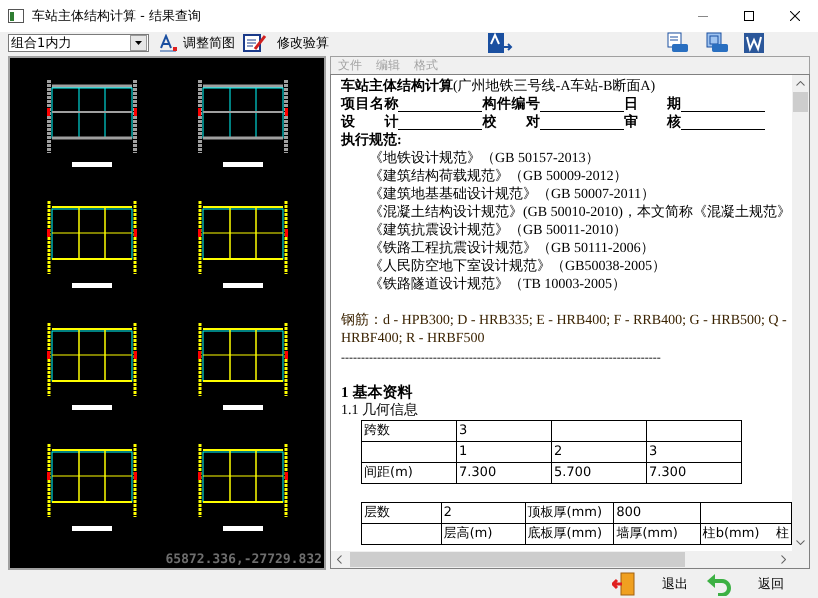 Image resolution: width=818 pixels, height=598 pixels. I want to click on window-title: 车站主体结构计算 - 结果查询, so click(117, 16).